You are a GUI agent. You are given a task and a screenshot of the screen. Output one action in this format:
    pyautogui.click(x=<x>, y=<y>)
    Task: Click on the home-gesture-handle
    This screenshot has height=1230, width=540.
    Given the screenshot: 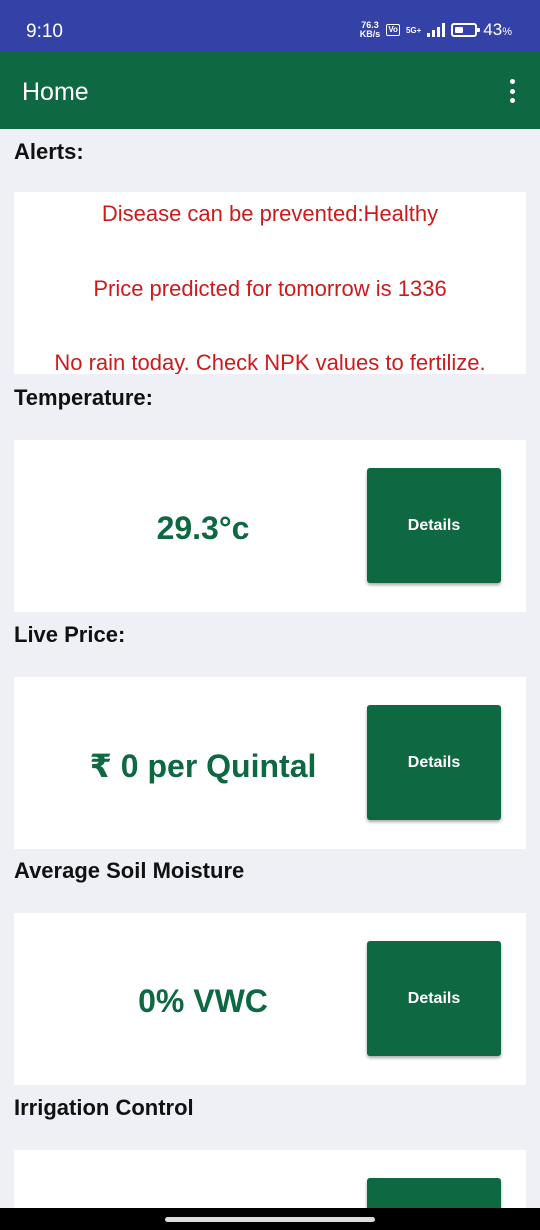 What is the action you would take?
    pyautogui.click(x=270, y=1219)
    